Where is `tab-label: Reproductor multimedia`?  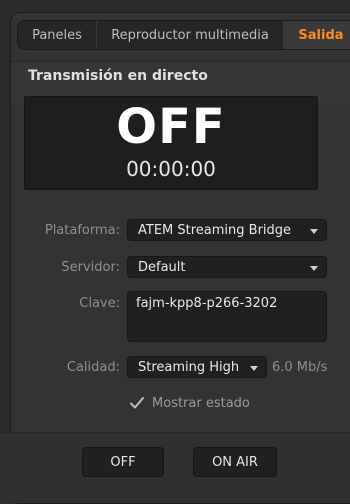
tab-label: Reproductor multimedia is located at coordinates (190, 35).